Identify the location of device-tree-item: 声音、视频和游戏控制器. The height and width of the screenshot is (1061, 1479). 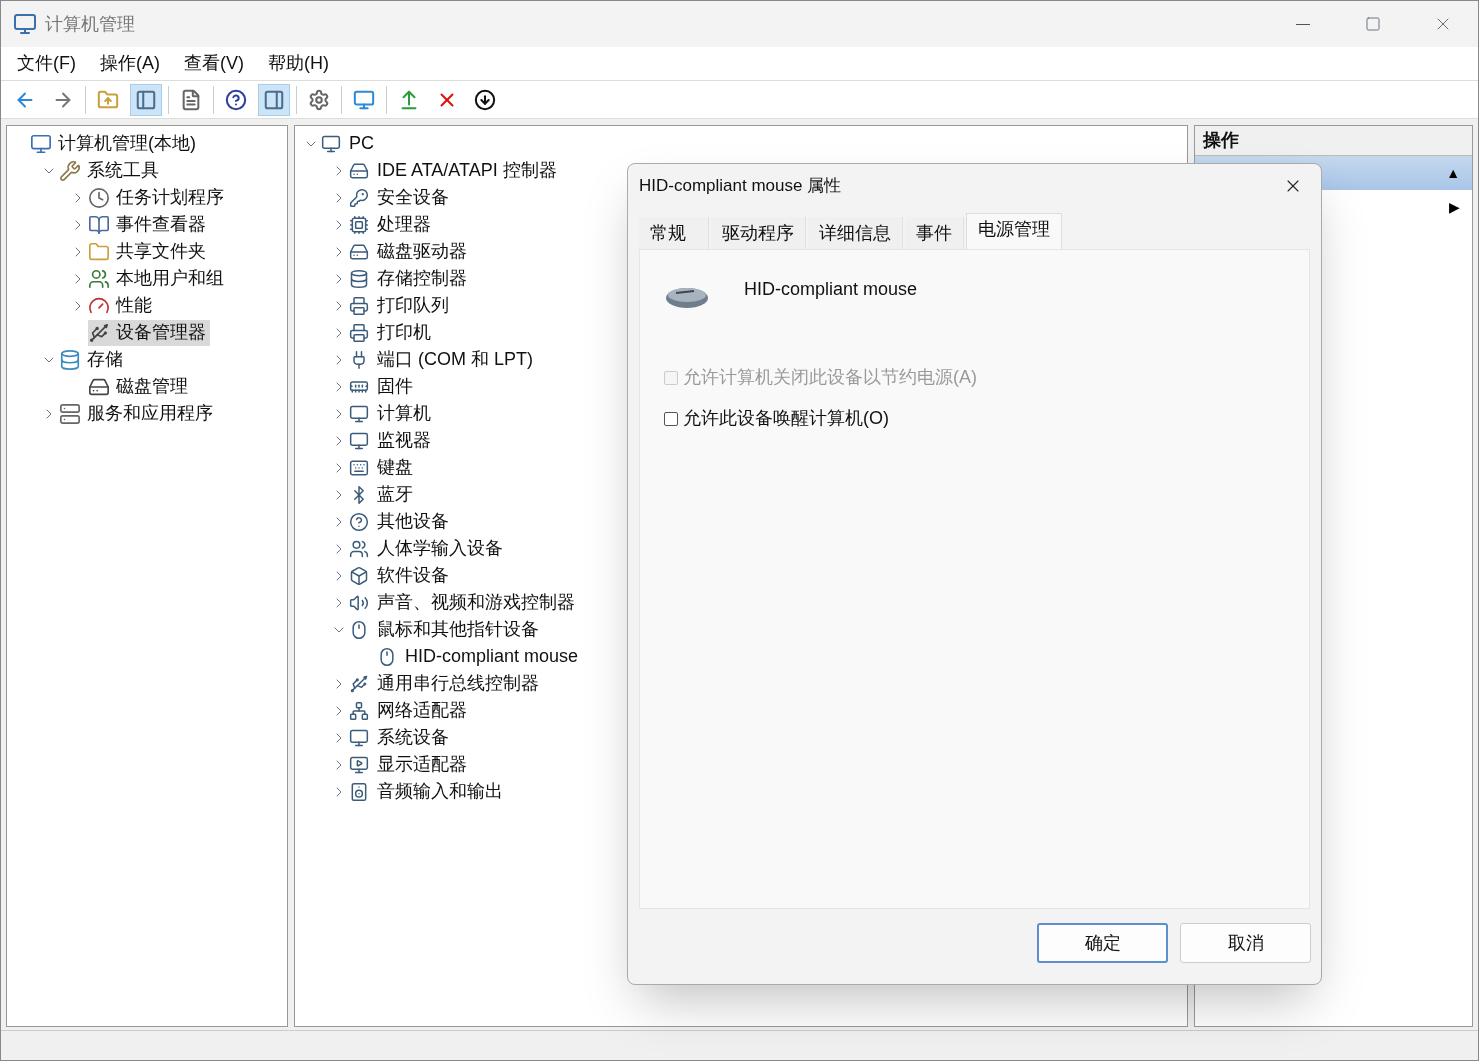
(462, 602).